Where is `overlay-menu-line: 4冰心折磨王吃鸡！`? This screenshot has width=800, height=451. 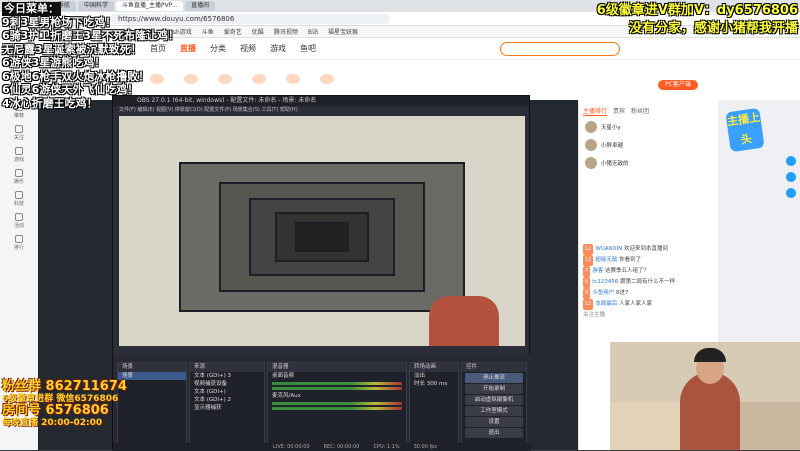
overlay-menu-line: 4冰心折磨王吃鸡！ is located at coordinates (50, 103).